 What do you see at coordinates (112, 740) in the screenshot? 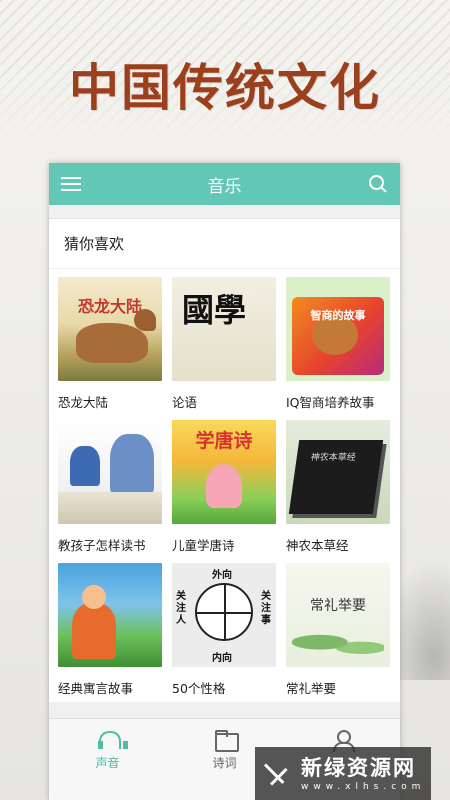
I see `headphones-icon` at bounding box center [112, 740].